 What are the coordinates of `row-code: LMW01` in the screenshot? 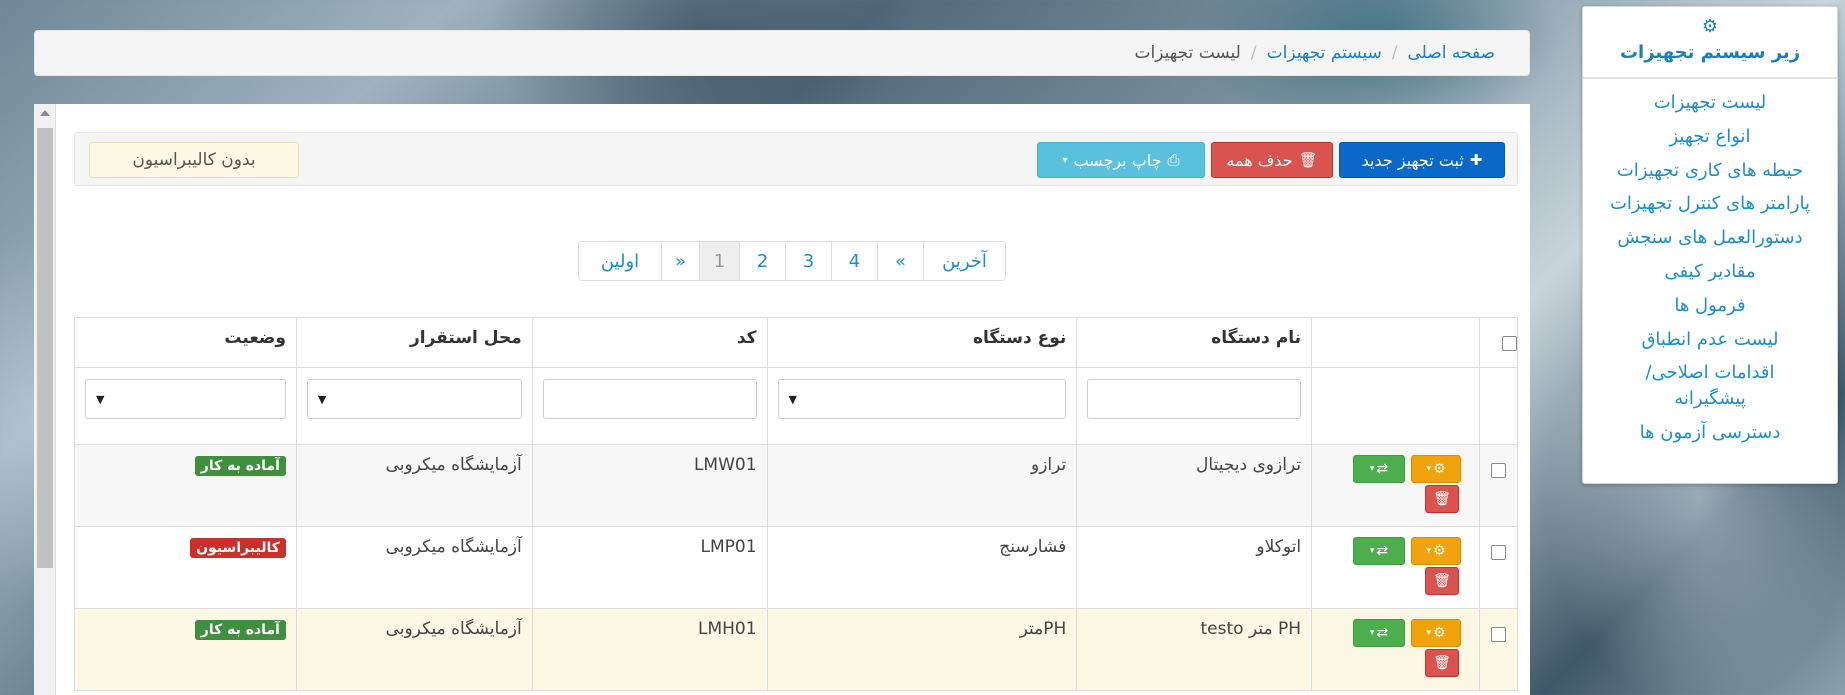 It's located at (649, 485).